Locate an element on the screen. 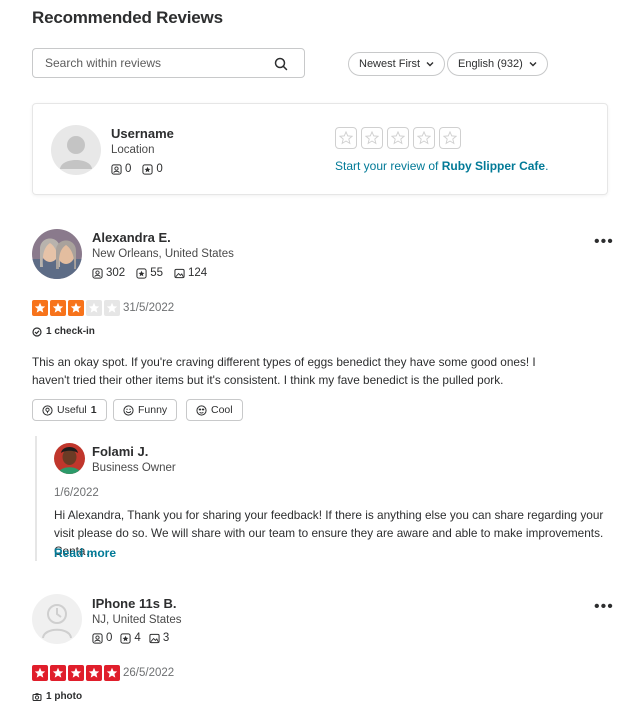 The height and width of the screenshot is (713, 640). smile-icon is located at coordinates (128, 410).